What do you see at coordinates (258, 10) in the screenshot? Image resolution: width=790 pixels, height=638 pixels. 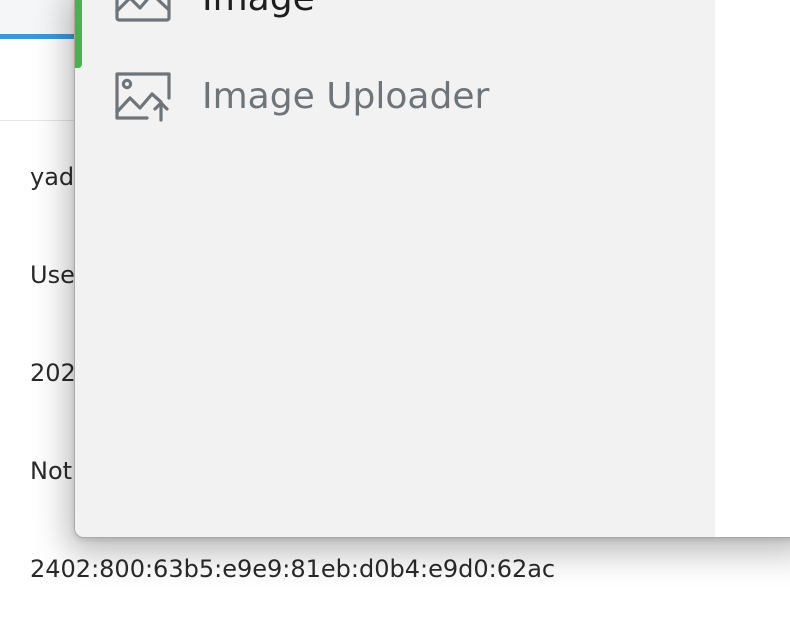 I see `block-item-label: Image` at bounding box center [258, 10].